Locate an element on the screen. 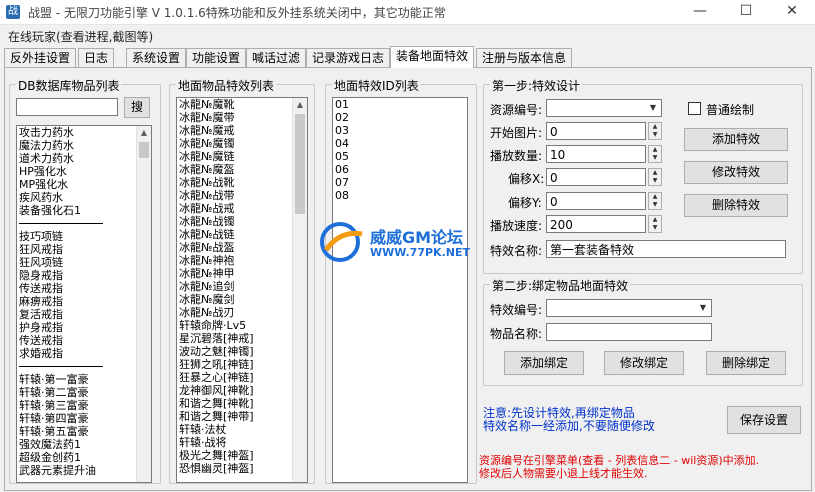 The image size is (815, 492). maximize-button: ☐ is located at coordinates (746, 12).